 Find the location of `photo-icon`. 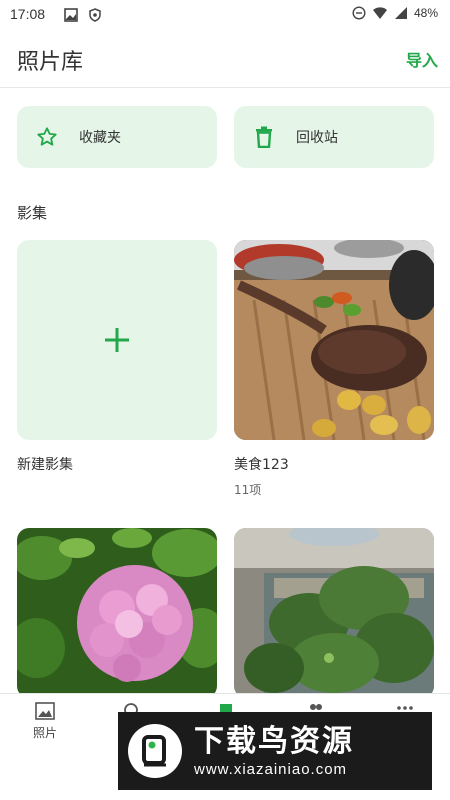

photo-icon is located at coordinates (45, 711).